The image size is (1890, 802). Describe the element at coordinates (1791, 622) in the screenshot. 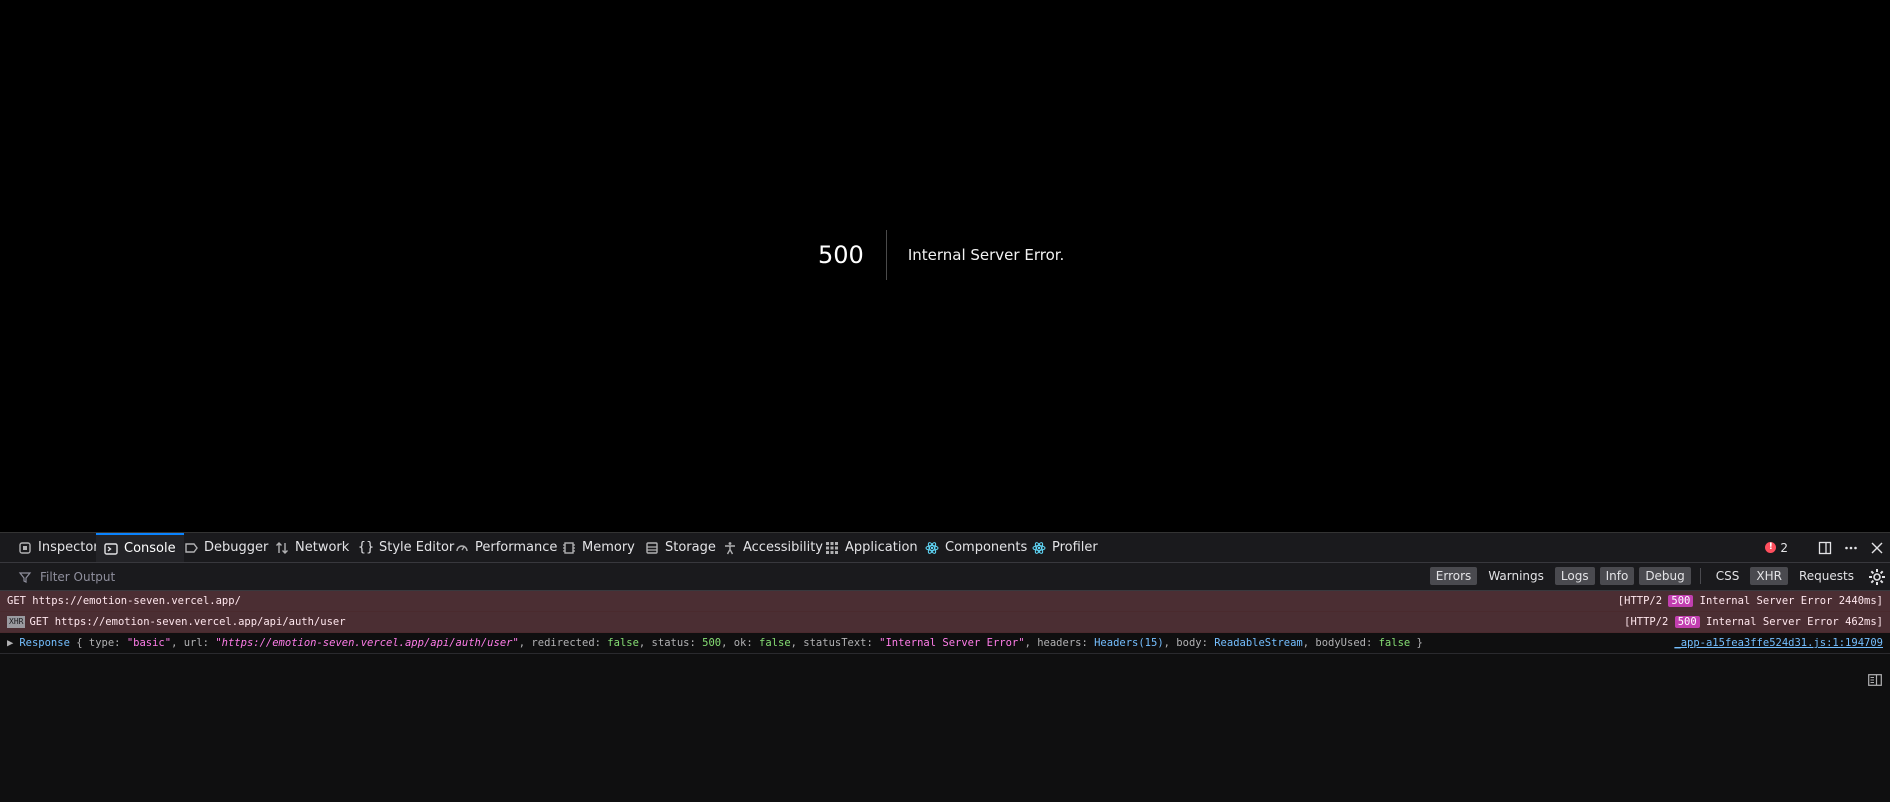

I see `status-suffix: Internal Server Error 462ms]` at that location.